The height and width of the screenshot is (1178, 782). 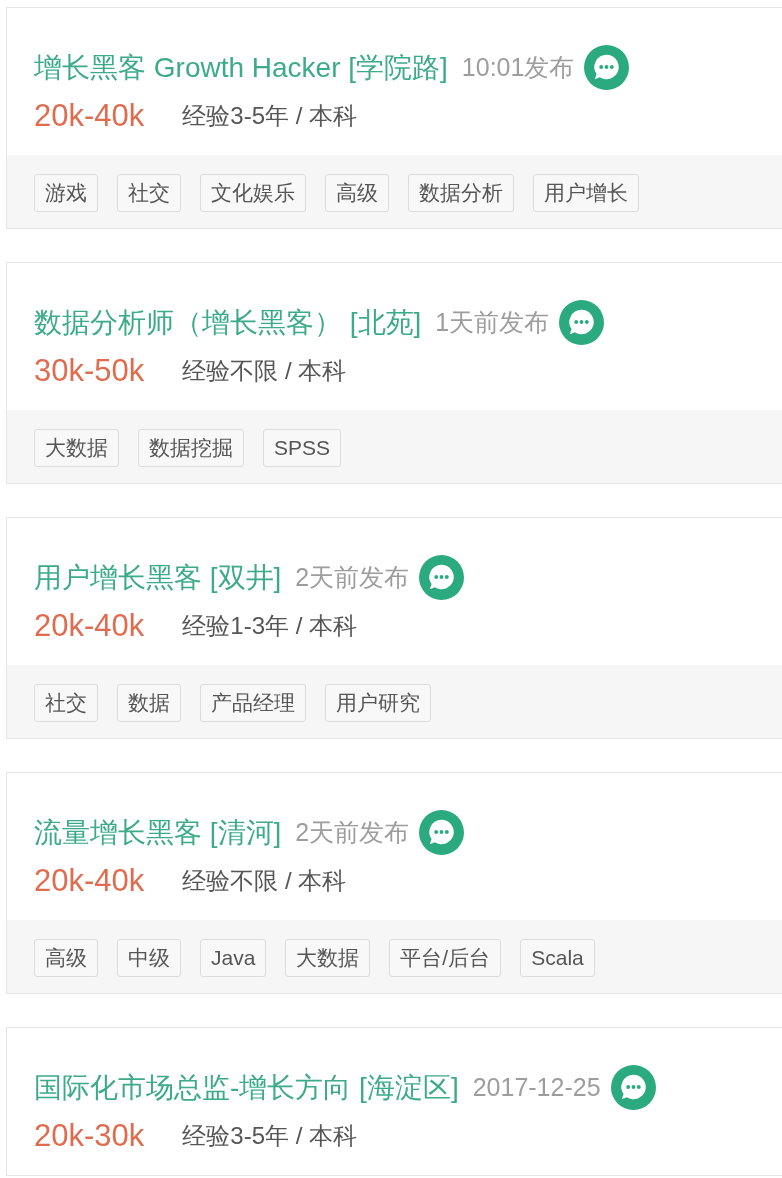 What do you see at coordinates (253, 193) in the screenshot?
I see `job-tag: 文化娱乐` at bounding box center [253, 193].